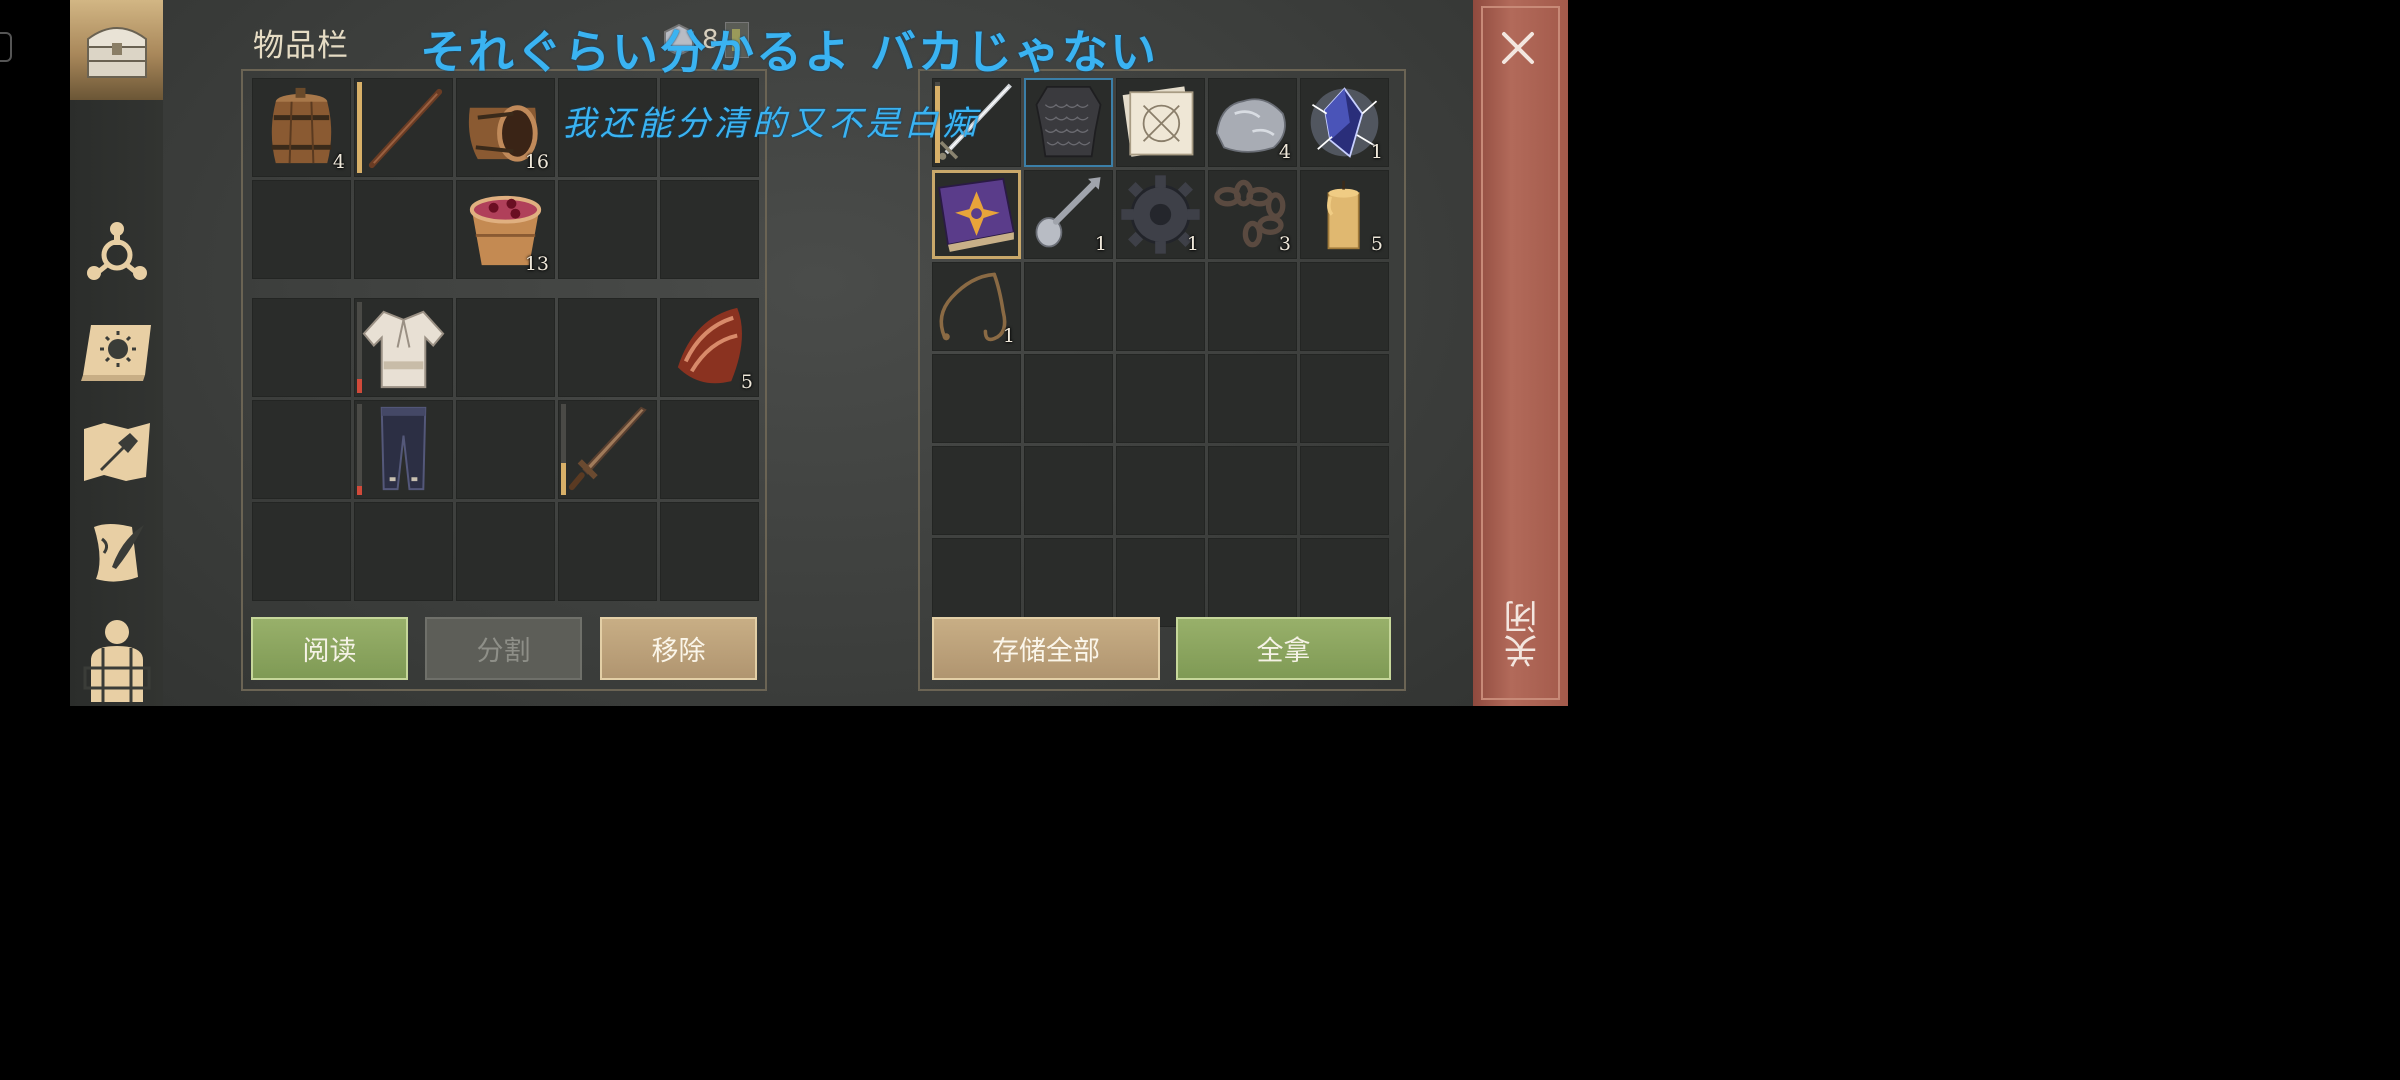  I want to click on close-label: 关闭, so click(1521, 634).